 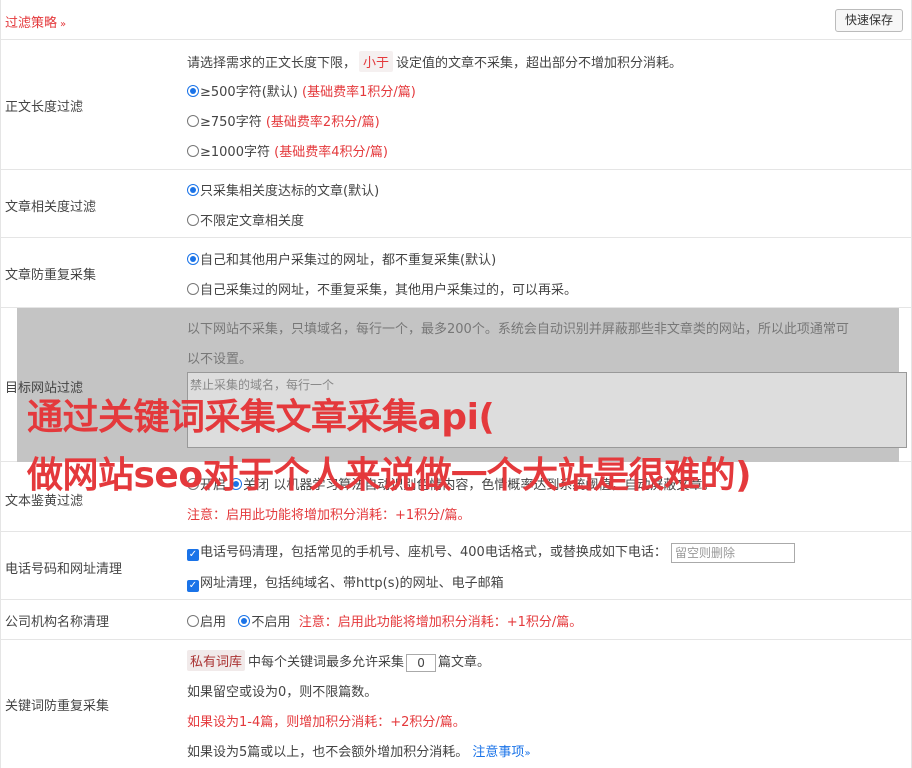 I want to click on option-label: 自己和其他用户采集过的网址，都不重复采集(默认), so click(x=348, y=260).